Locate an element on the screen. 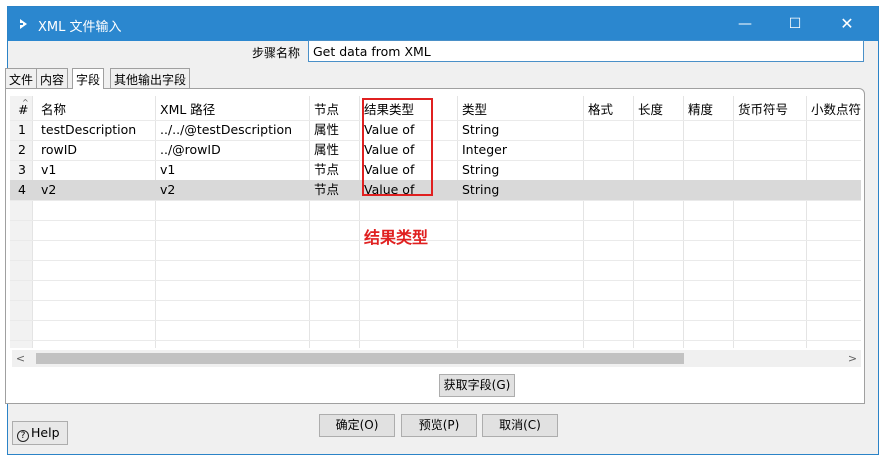  row-index: 1 is located at coordinates (22, 129).